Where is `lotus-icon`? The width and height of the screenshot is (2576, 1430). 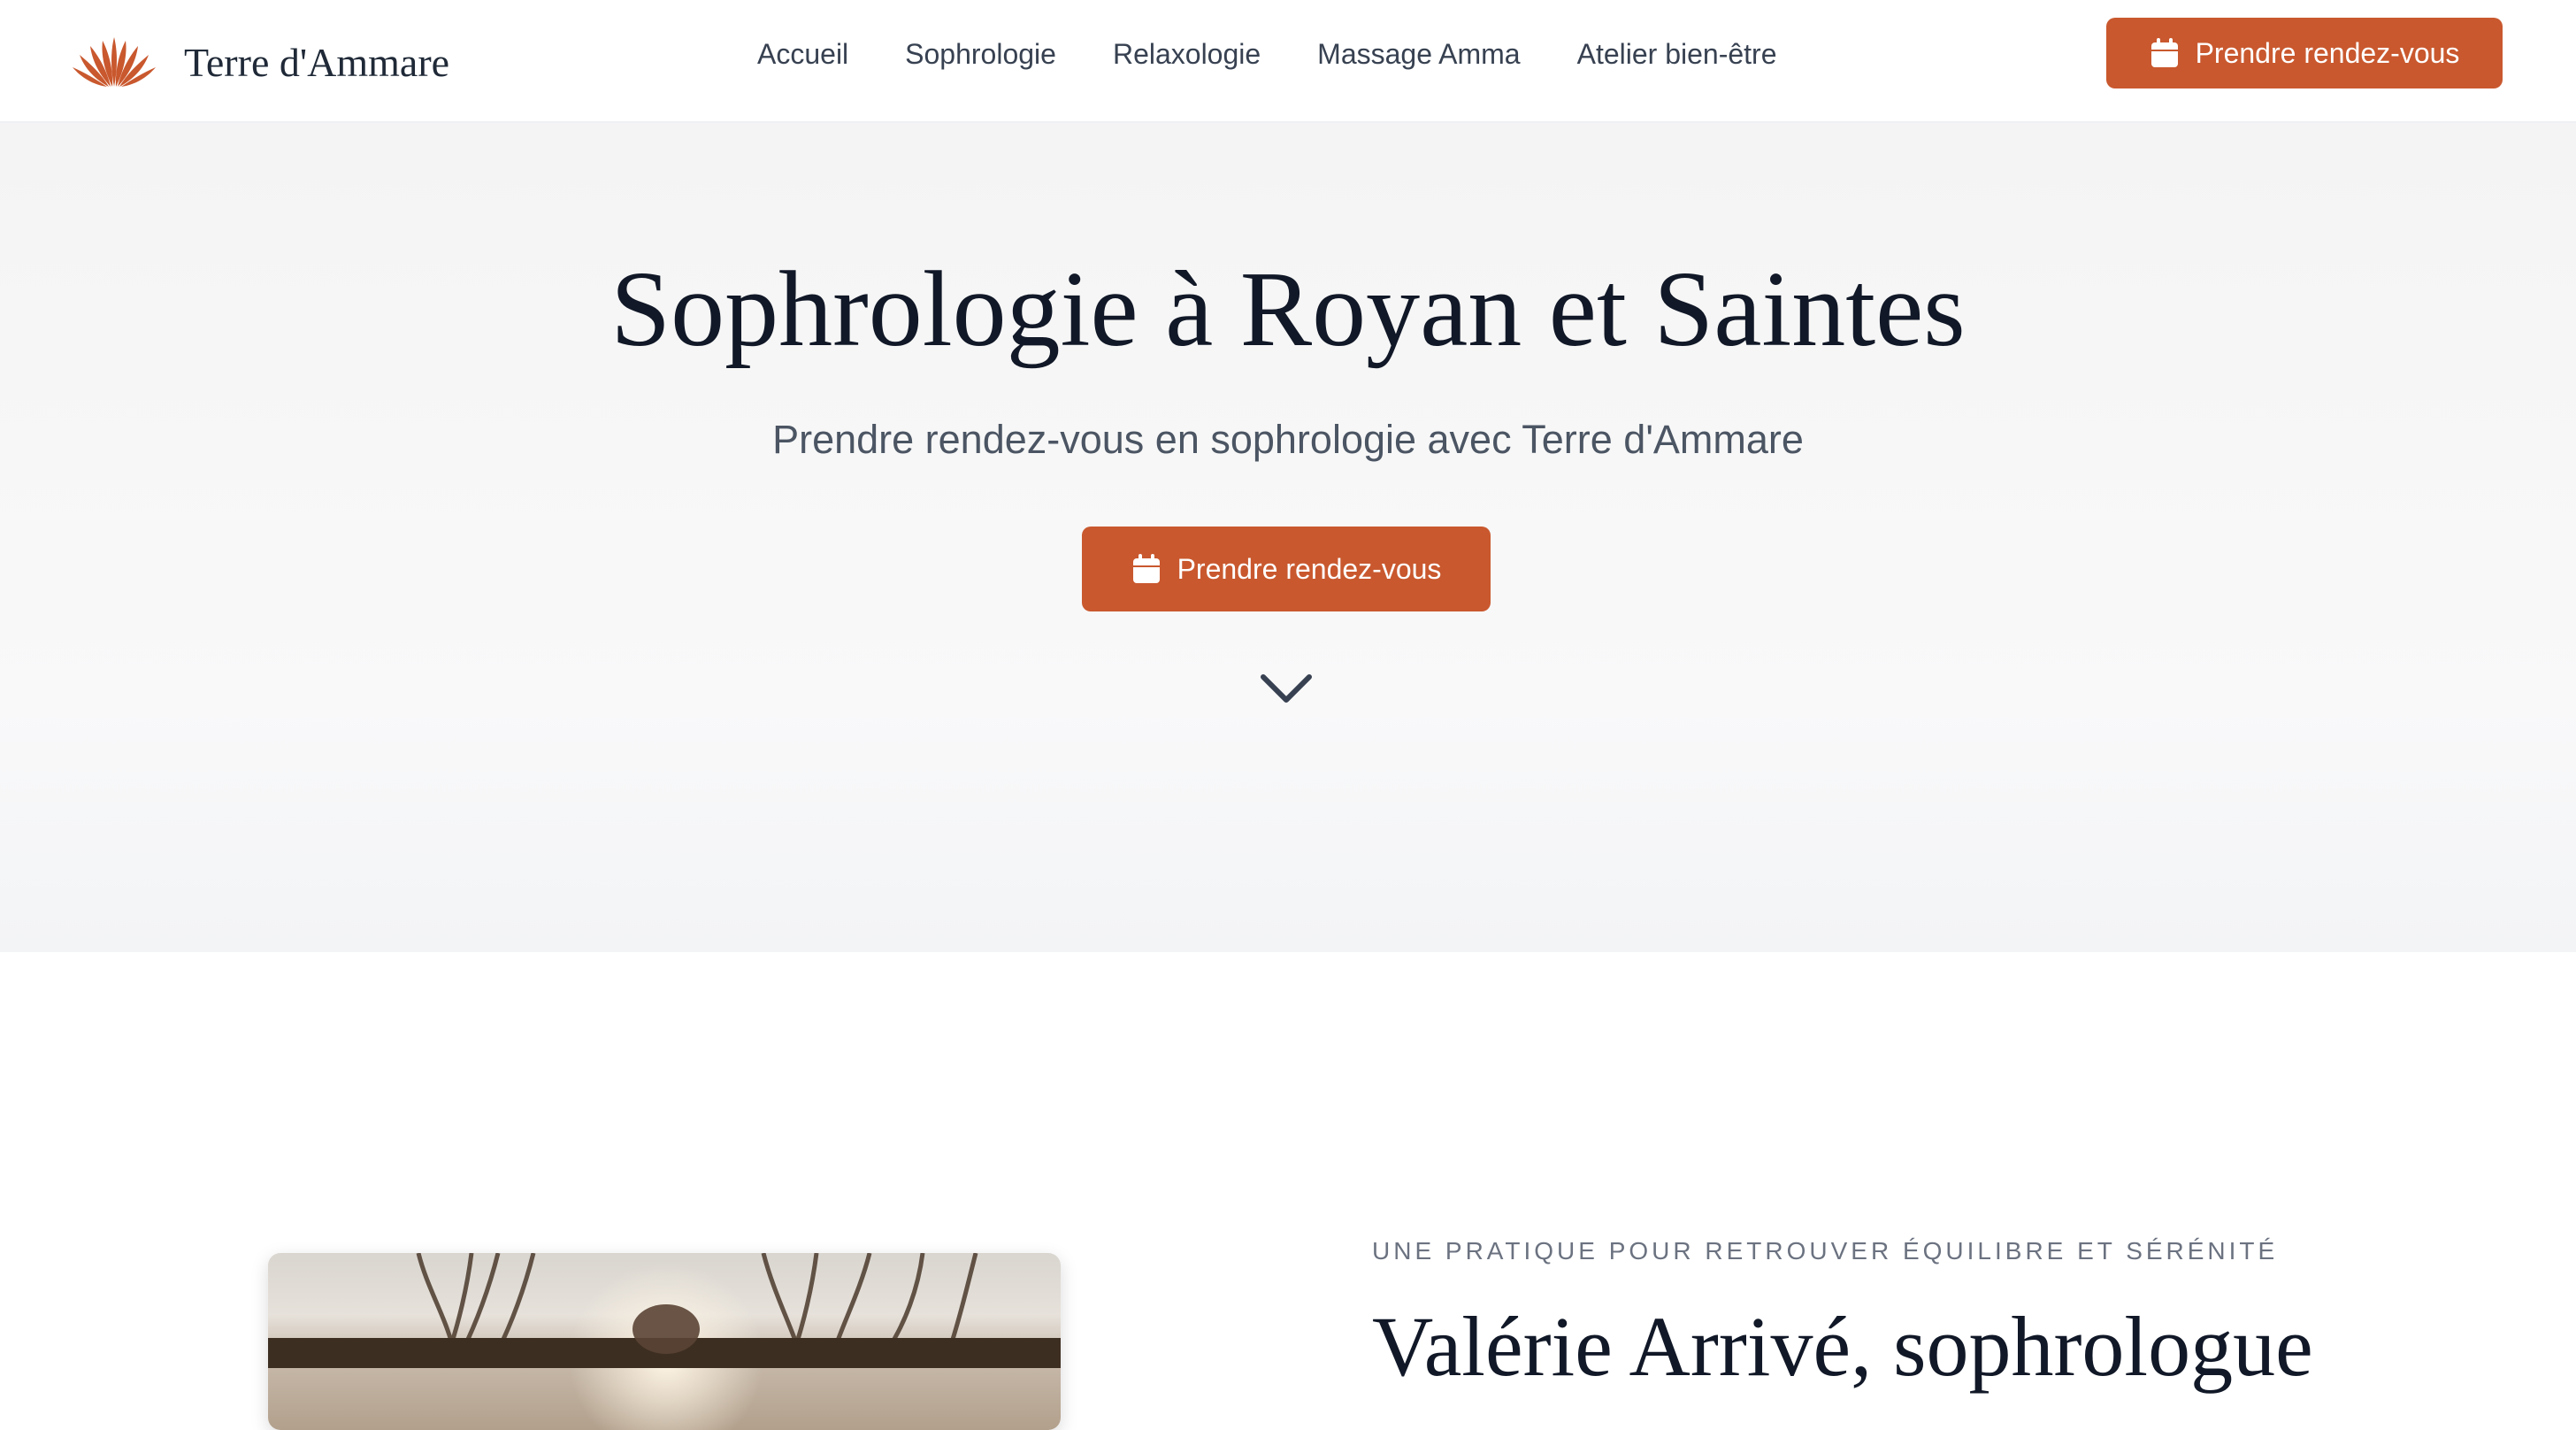 lotus-icon is located at coordinates (114, 62).